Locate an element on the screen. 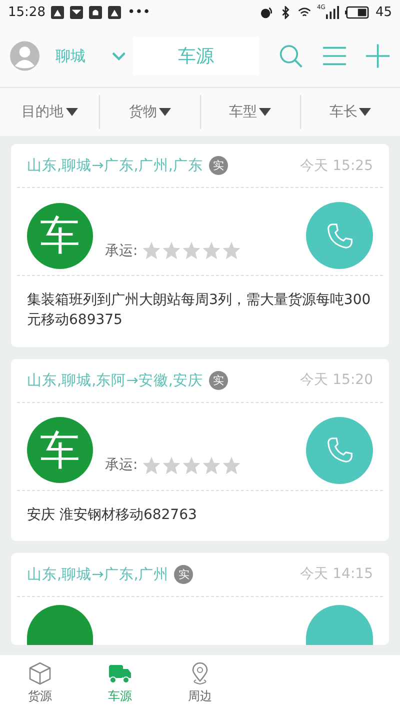  filter-dropdown: 车长 is located at coordinates (350, 112).